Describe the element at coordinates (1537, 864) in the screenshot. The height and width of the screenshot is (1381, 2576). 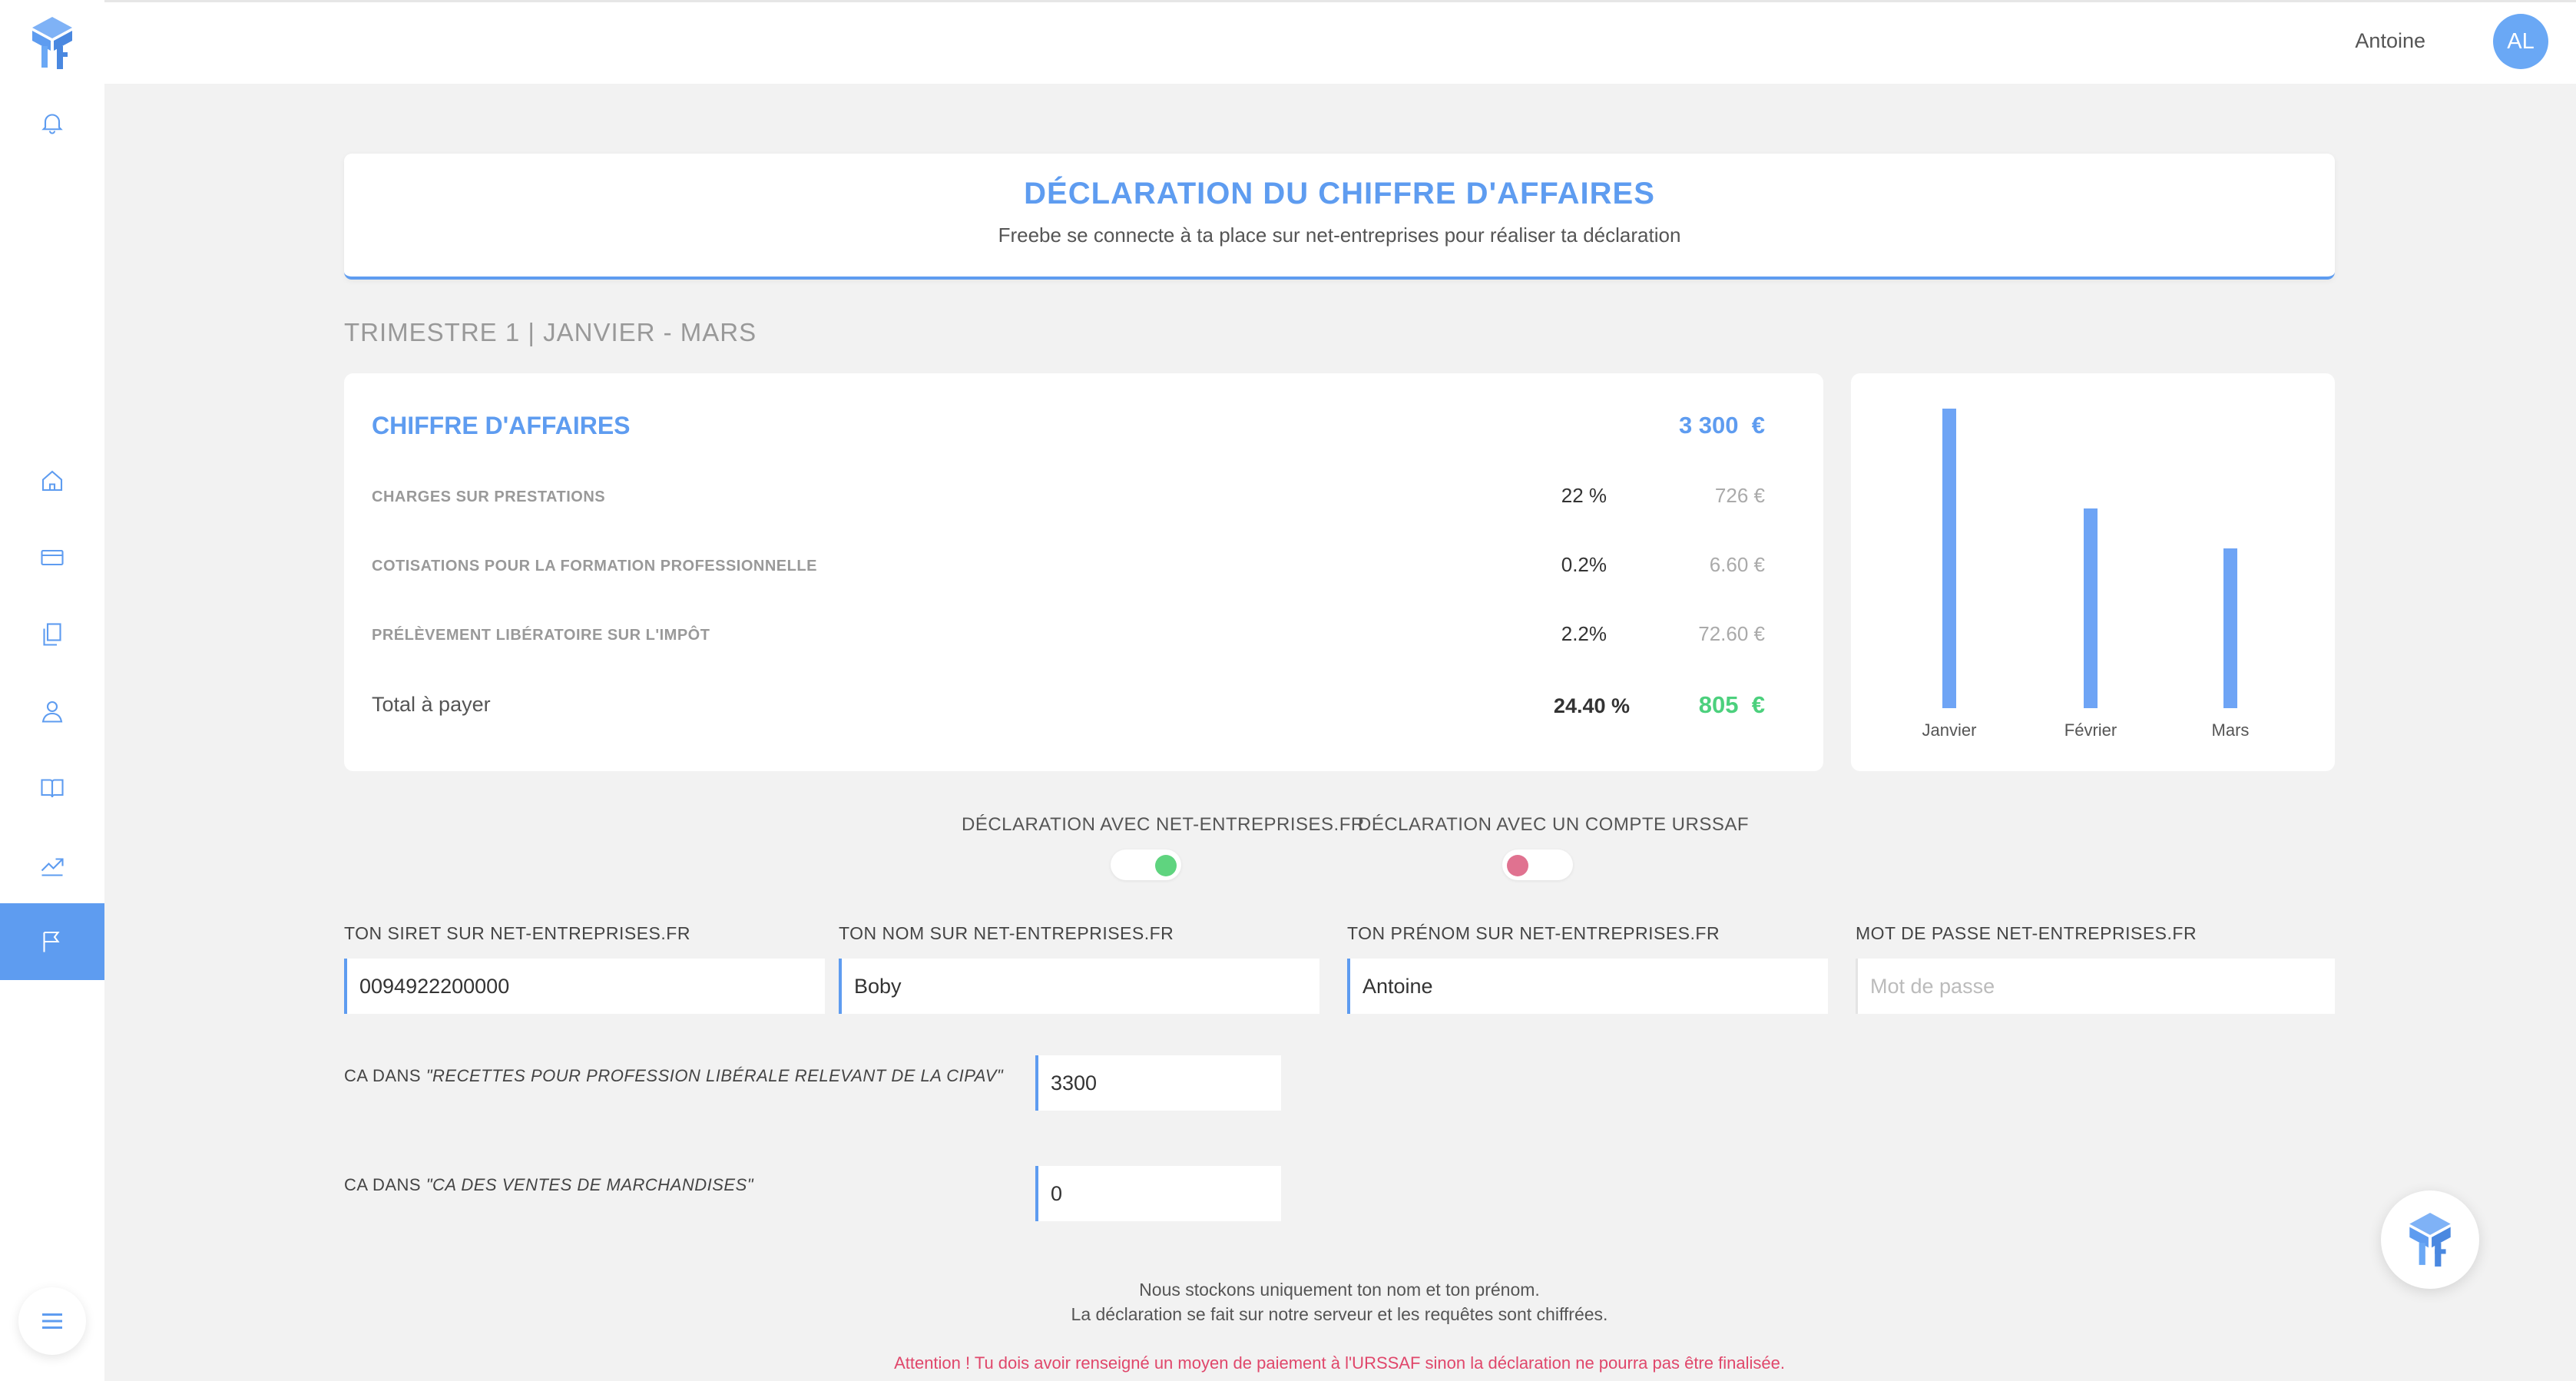
I see `toggle-urssaf` at that location.